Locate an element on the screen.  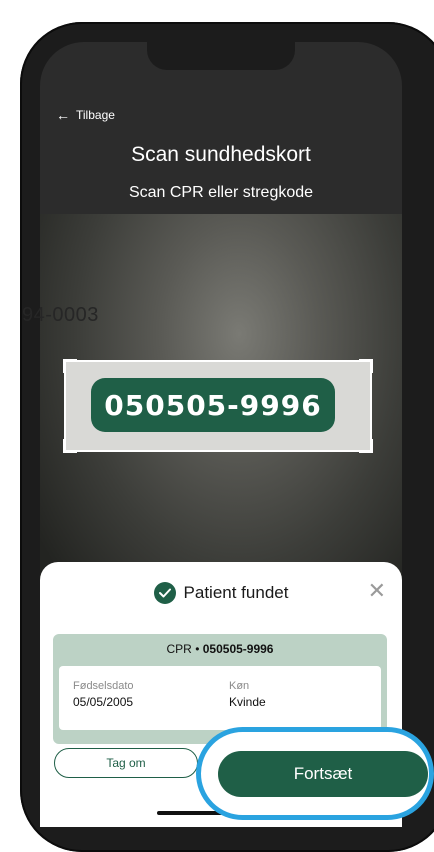
page-subtitle: Scan CPR eller stregkode is located at coordinates (221, 192).